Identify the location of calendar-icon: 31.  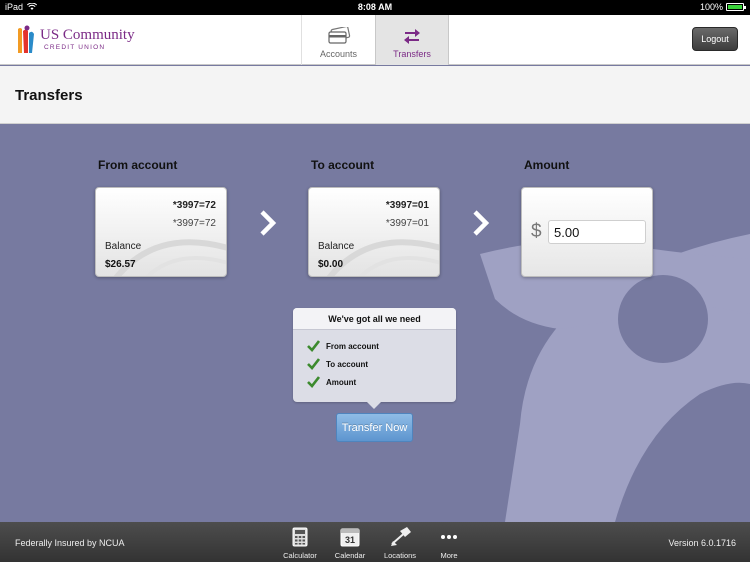
(350, 537).